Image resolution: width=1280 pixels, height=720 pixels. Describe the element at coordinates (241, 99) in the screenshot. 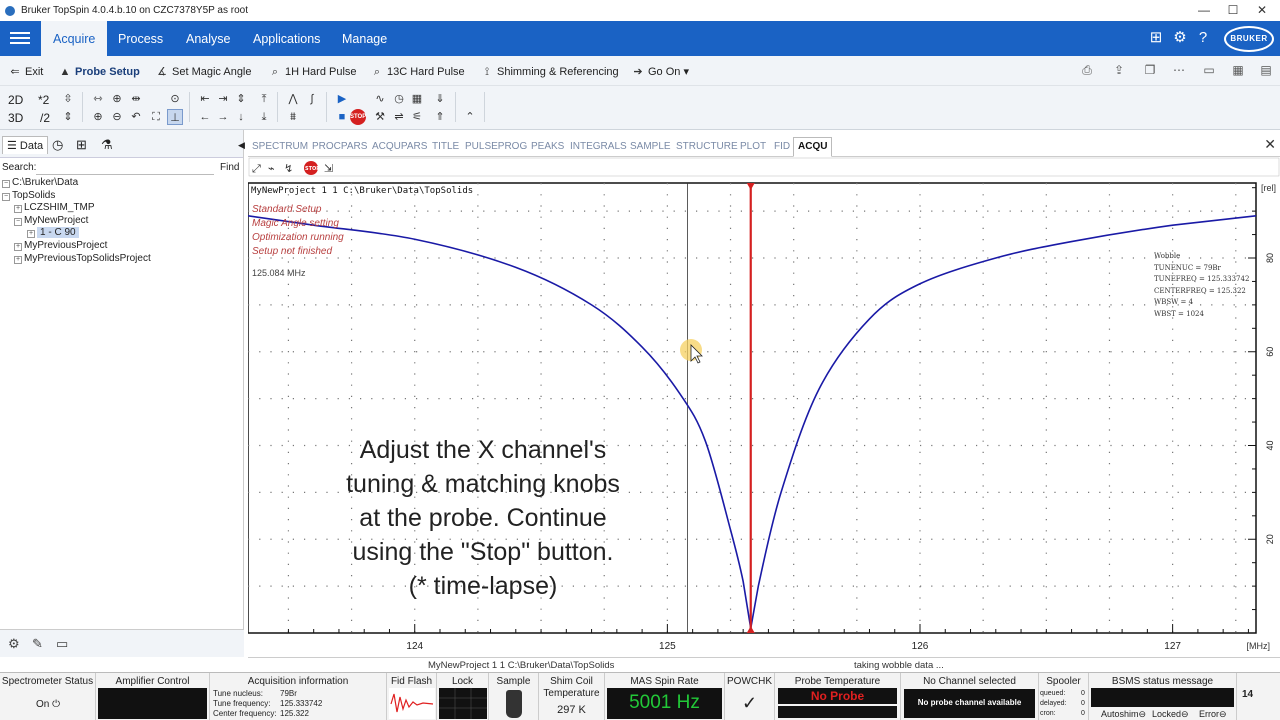

I see `shift-up-down-icon: ⇕` at that location.